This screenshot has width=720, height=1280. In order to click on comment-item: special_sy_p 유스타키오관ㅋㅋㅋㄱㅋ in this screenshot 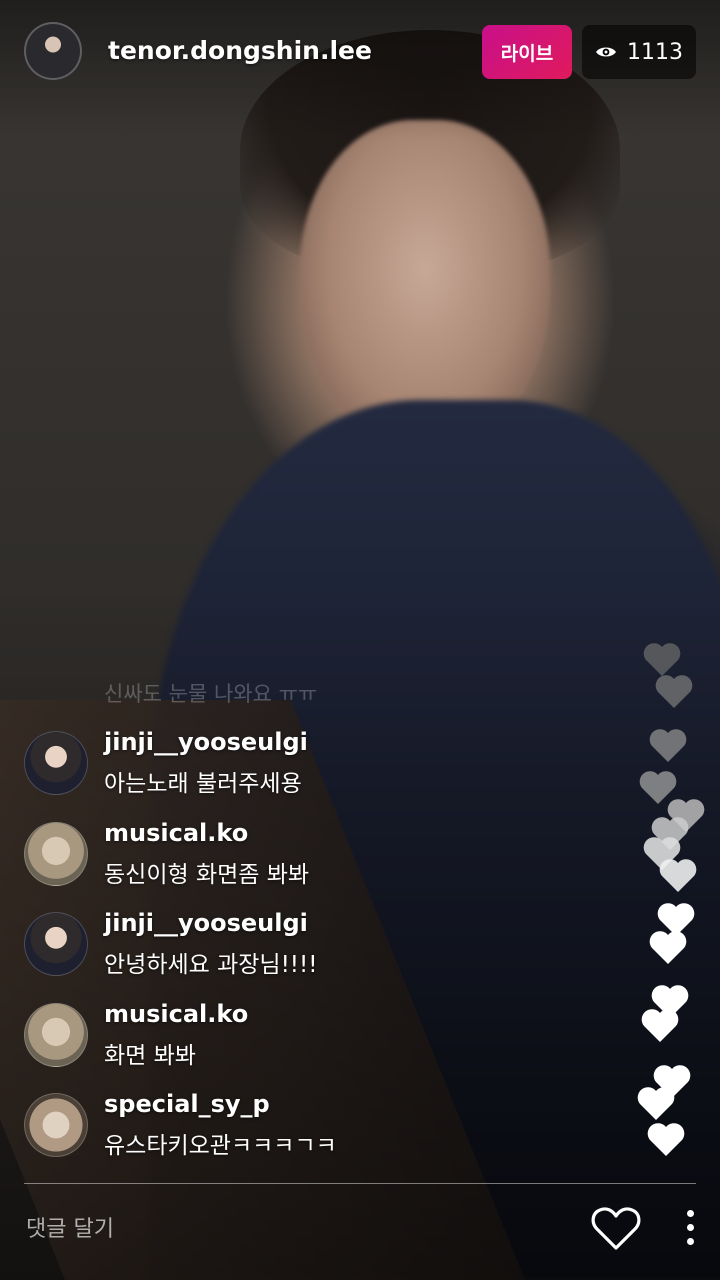, I will do `click(234, 1135)`.